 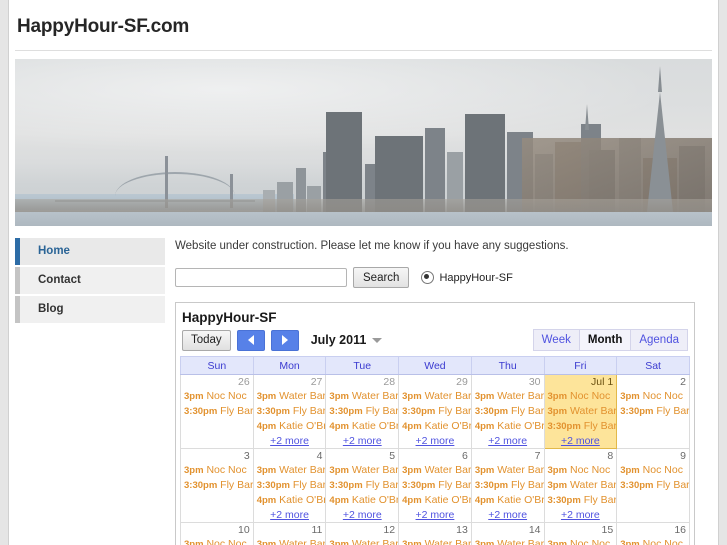 I want to click on calendar-day-cell: 9 3pm Noc Noc 3:30pm Fly Bar, so click(x=653, y=485).